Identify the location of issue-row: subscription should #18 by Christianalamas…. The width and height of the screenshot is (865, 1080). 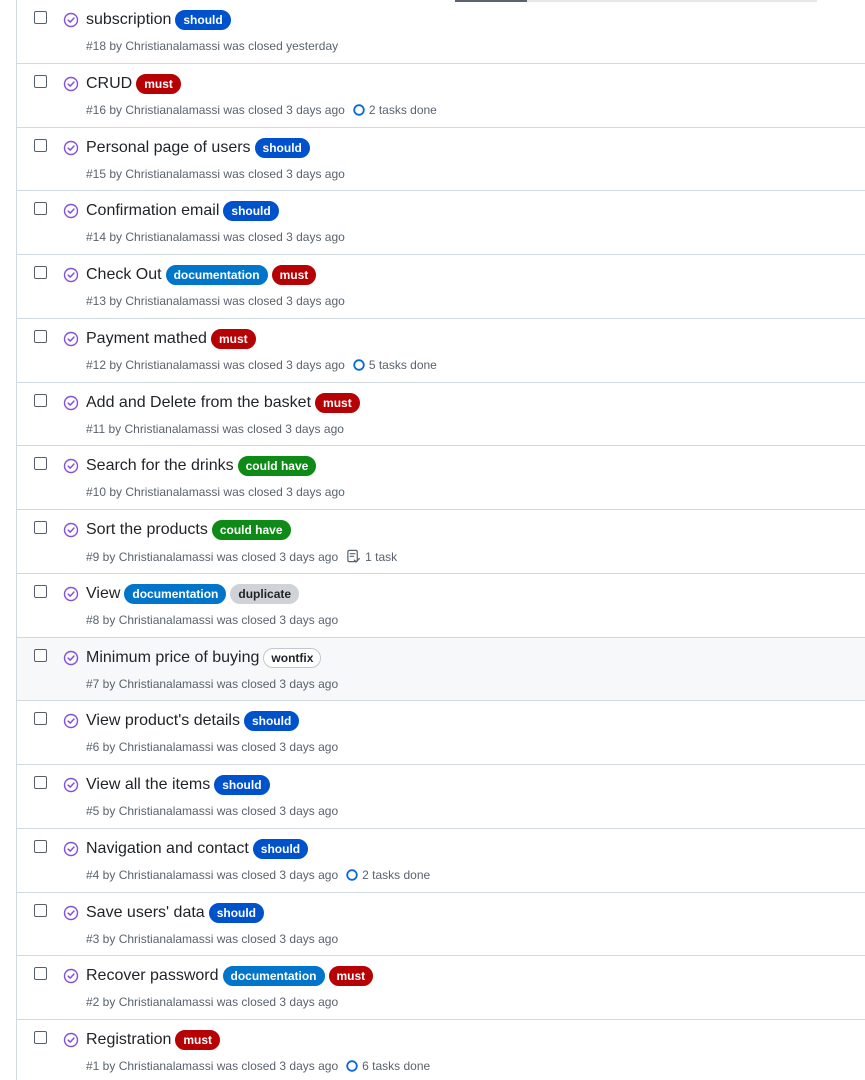
(441, 32).